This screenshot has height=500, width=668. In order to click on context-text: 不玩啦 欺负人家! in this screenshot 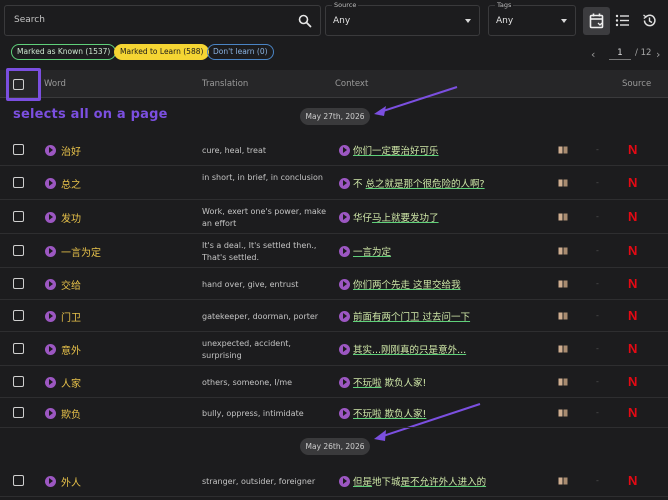, I will do `click(390, 383)`.